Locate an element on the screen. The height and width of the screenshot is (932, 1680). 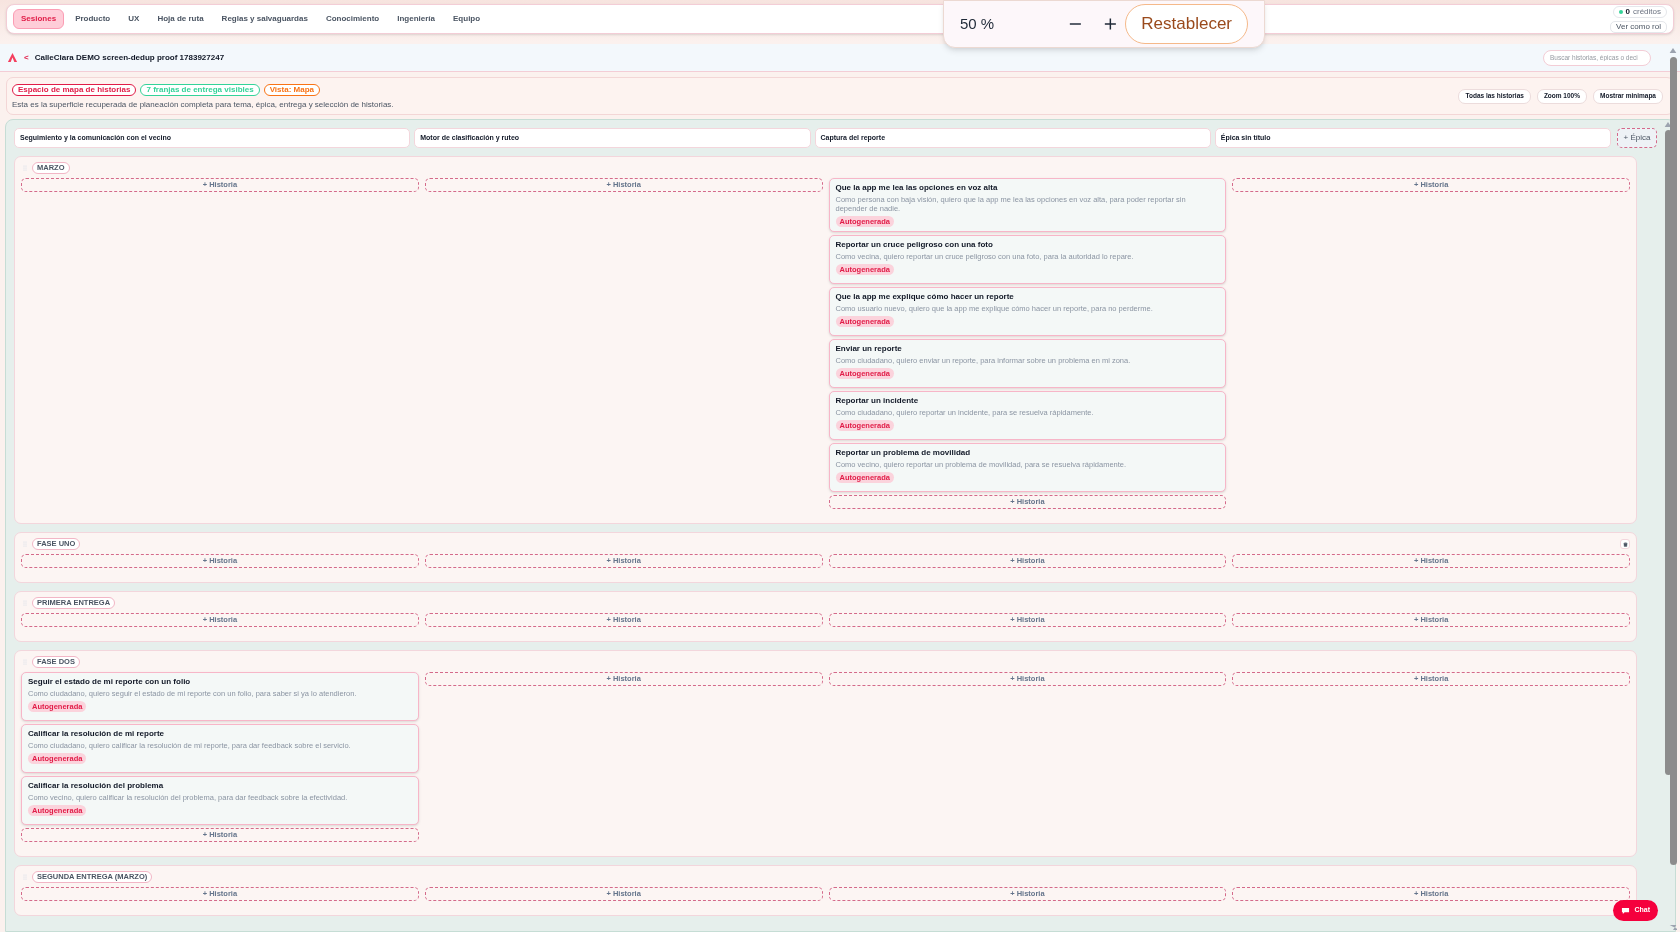
reset-button: Restablecer is located at coordinates (1186, 24).